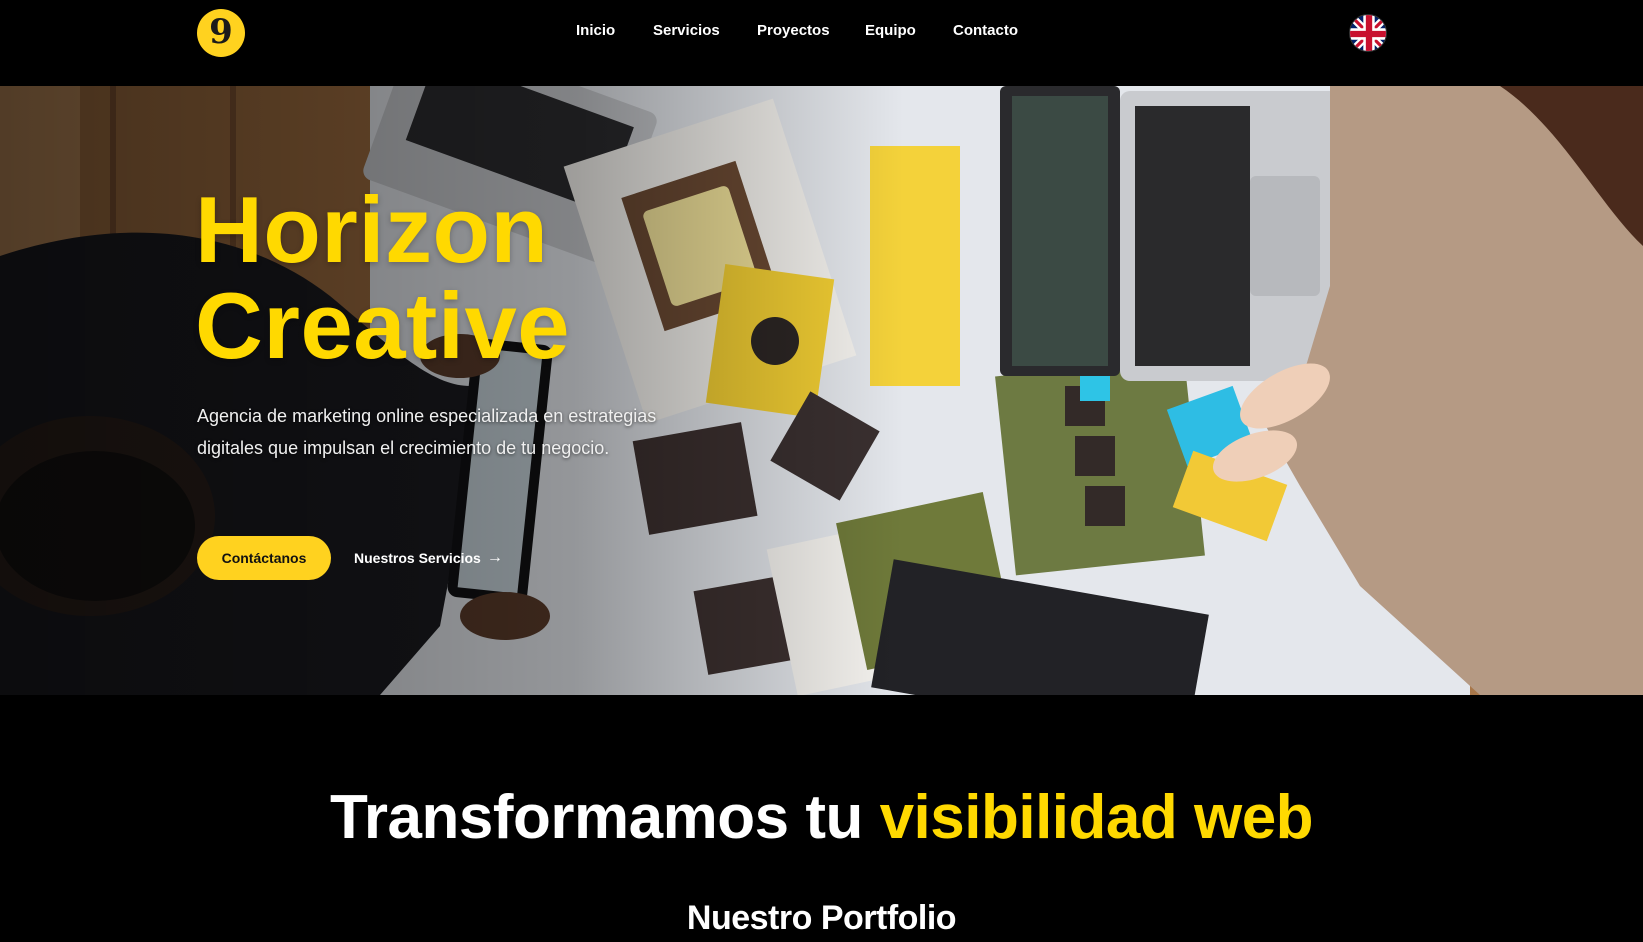  What do you see at coordinates (821, 918) in the screenshot?
I see `portfolio-title: Nuestro Portfolio` at bounding box center [821, 918].